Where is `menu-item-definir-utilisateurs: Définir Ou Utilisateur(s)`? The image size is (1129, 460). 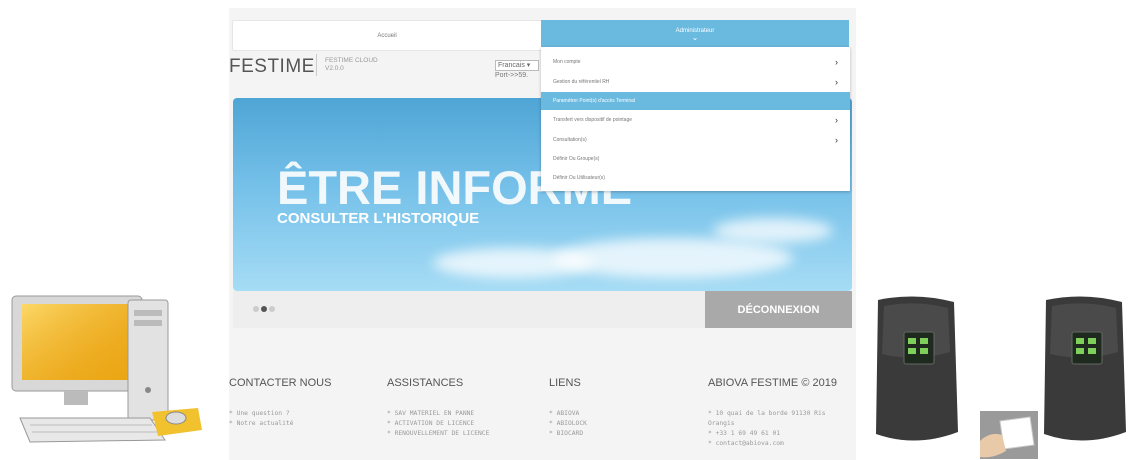 menu-item-definir-utilisateurs: Définir Ou Utilisateur(s) is located at coordinates (695, 178).